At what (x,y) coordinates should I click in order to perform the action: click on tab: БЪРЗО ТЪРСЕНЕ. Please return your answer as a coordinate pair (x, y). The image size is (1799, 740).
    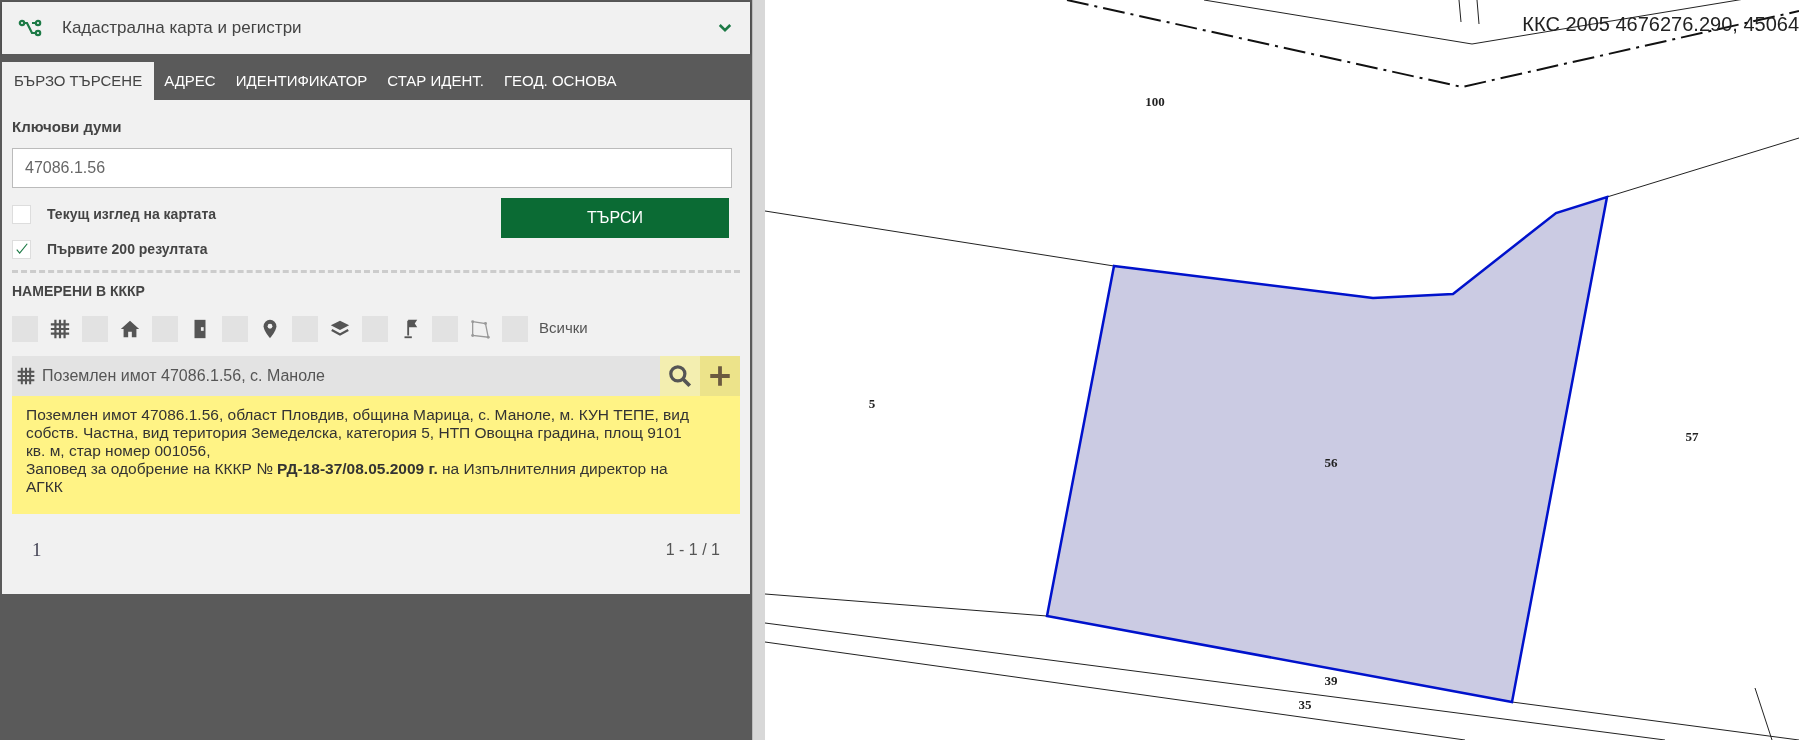
    Looking at the image, I should click on (78, 81).